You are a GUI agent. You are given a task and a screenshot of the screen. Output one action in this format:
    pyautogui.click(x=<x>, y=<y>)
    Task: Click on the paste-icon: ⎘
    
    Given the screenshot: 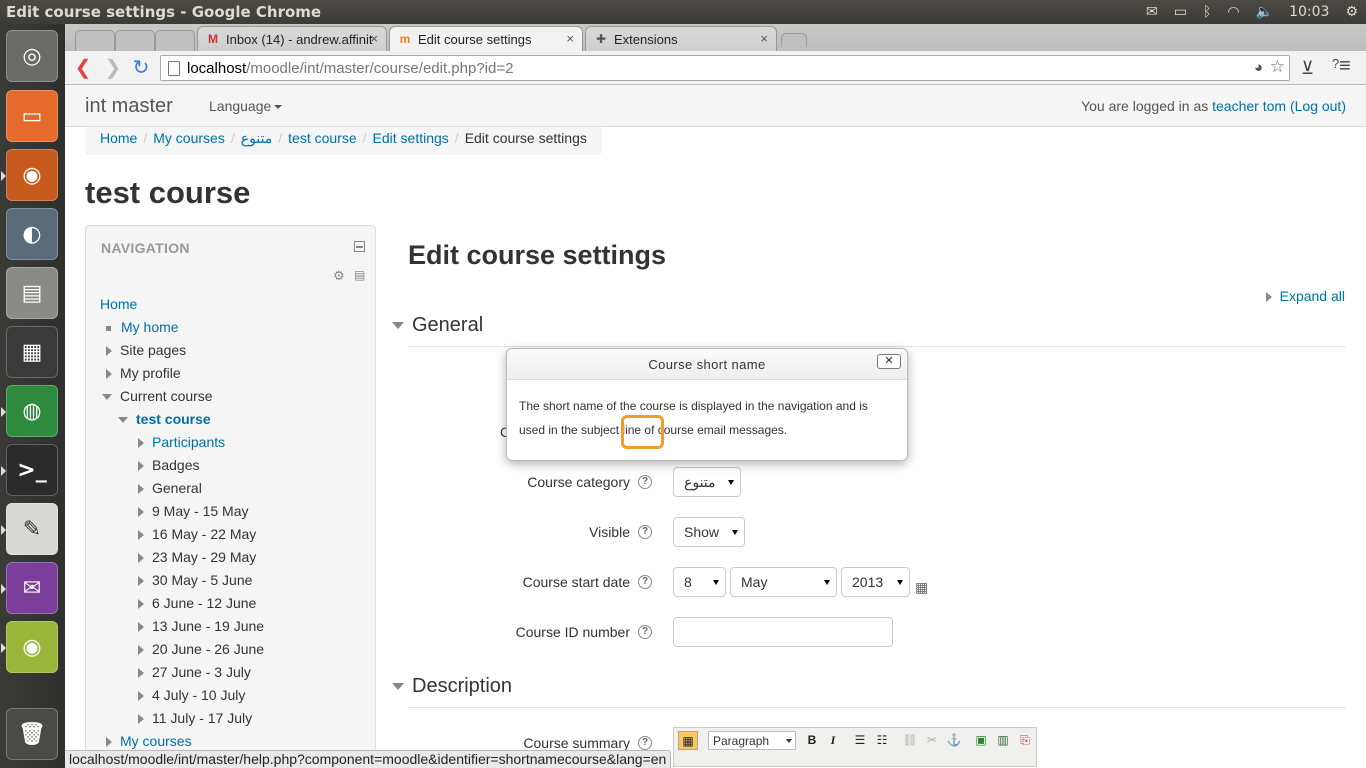 What is the action you would take?
    pyautogui.click(x=1025, y=740)
    